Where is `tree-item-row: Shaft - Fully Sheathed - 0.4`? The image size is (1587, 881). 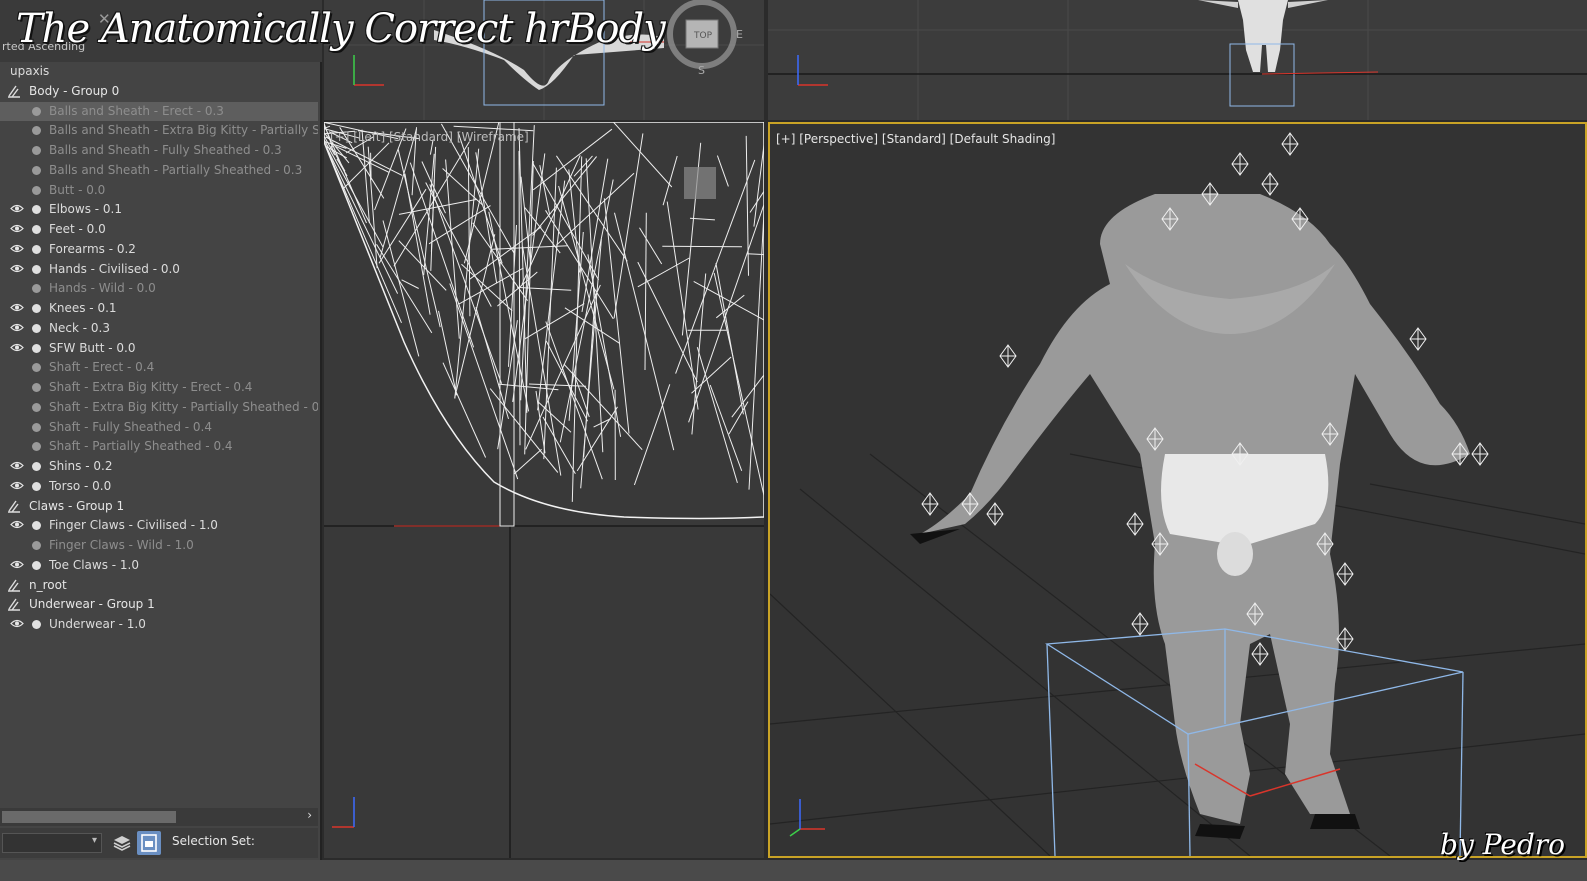
tree-item-row: Shaft - Fully Sheathed - 0.4 is located at coordinates (159, 427).